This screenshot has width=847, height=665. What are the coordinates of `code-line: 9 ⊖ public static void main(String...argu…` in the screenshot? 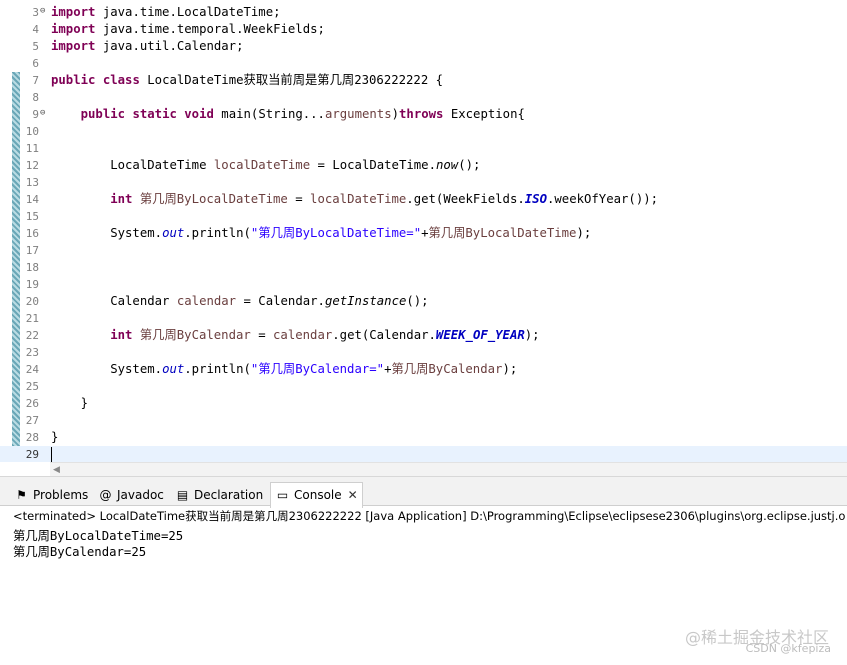 It's located at (423, 114).